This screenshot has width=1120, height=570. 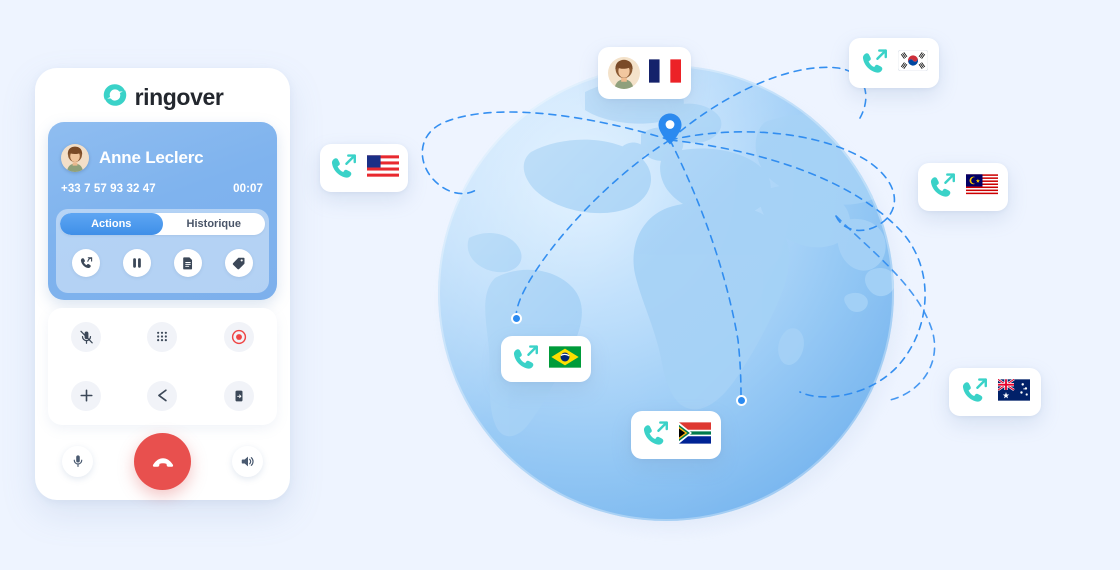 What do you see at coordinates (238, 395) in the screenshot?
I see `mobile-transfer-icon` at bounding box center [238, 395].